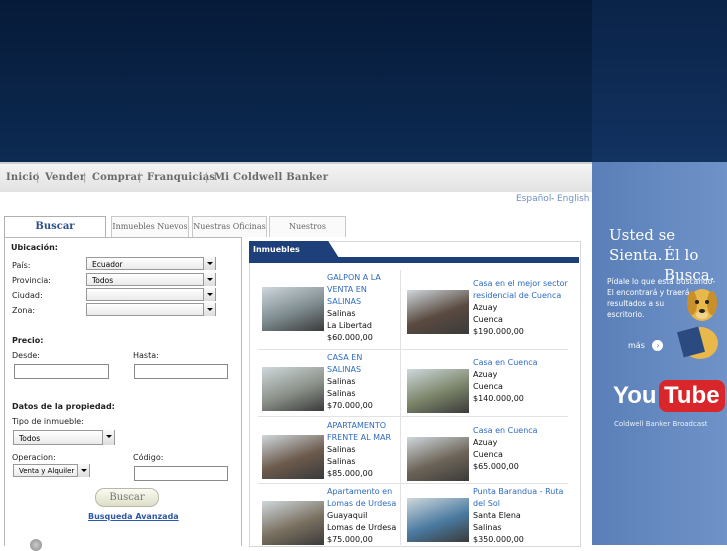 This screenshot has width=727, height=551. What do you see at coordinates (21, 265) in the screenshot?
I see `pais-label: País:` at bounding box center [21, 265].